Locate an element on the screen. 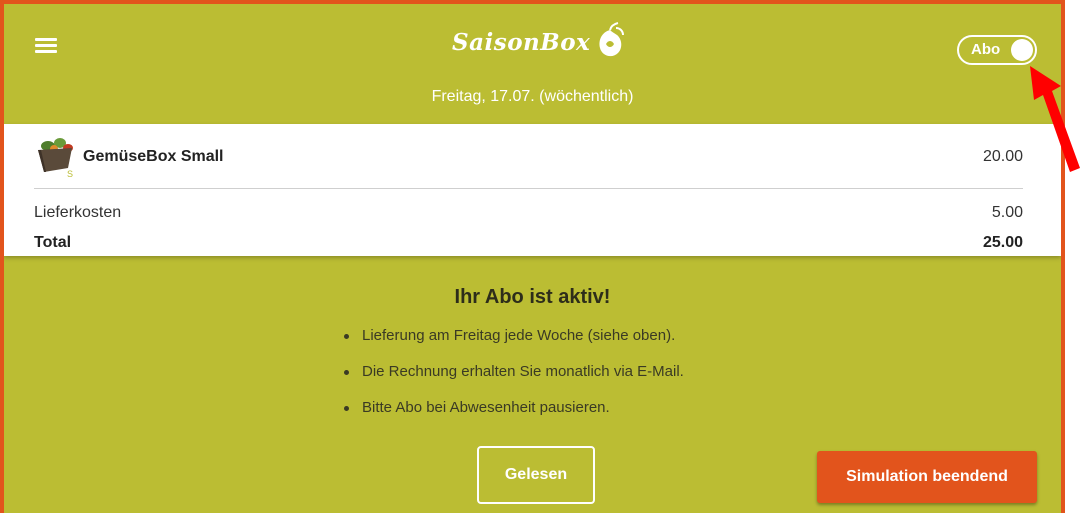 This screenshot has height=513, width=1081. abo-toggle: Abo is located at coordinates (997, 50).